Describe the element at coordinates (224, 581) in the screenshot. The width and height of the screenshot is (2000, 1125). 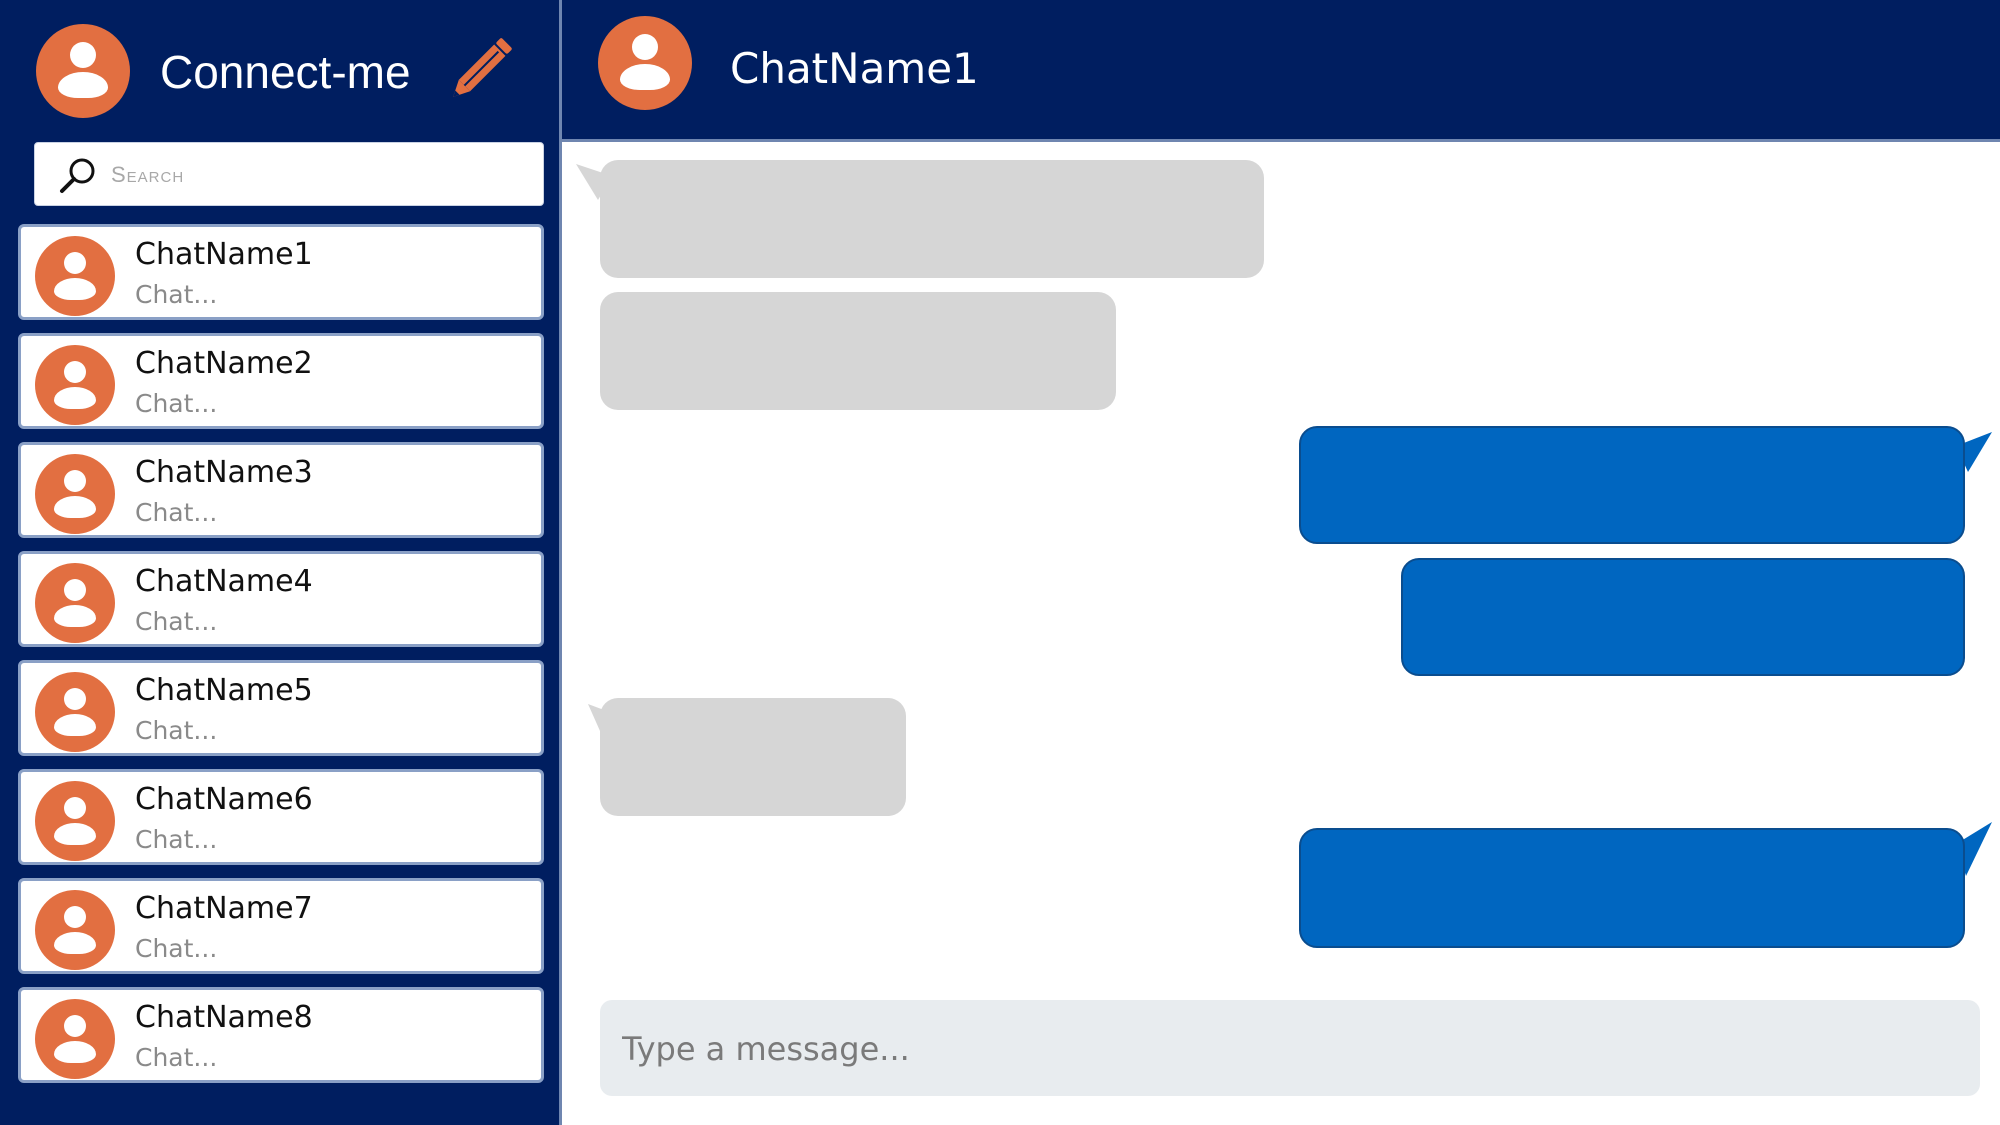
I see `chat-name: ChatName4` at that location.